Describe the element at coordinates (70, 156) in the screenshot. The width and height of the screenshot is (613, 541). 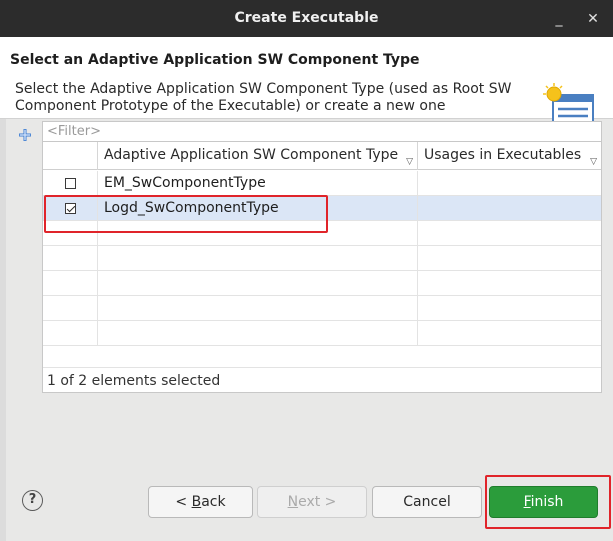
I see `column-header-check` at that location.